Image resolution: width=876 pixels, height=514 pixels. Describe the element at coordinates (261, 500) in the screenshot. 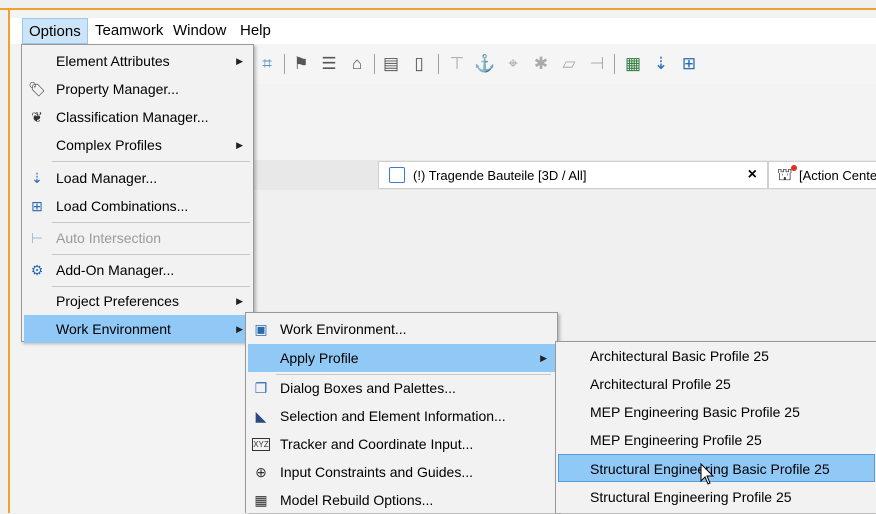

I see `model-rebuild-icon: ▦` at that location.